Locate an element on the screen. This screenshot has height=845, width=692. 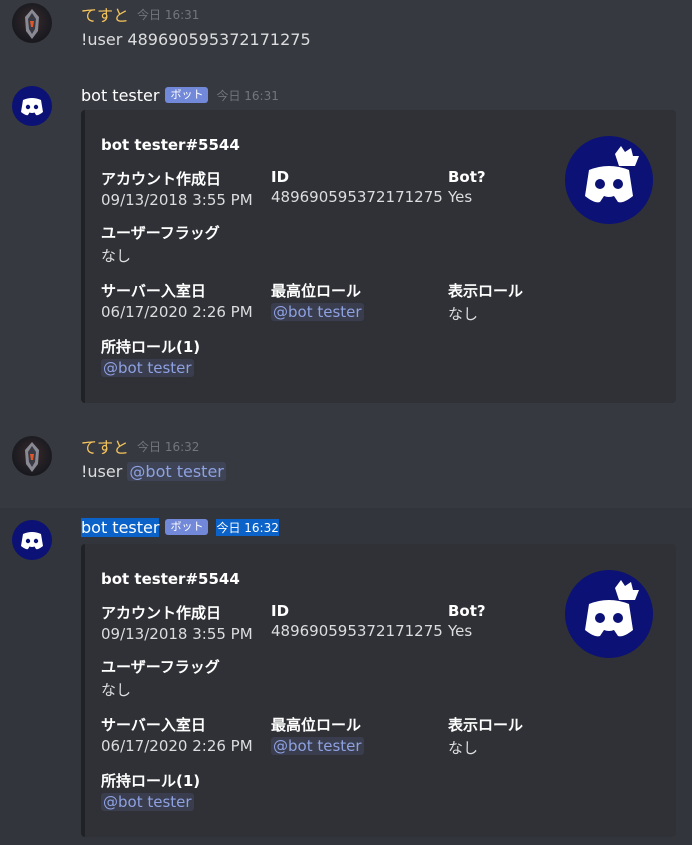
message-header: bot tester ボット 今日 16:31 is located at coordinates (180, 95).